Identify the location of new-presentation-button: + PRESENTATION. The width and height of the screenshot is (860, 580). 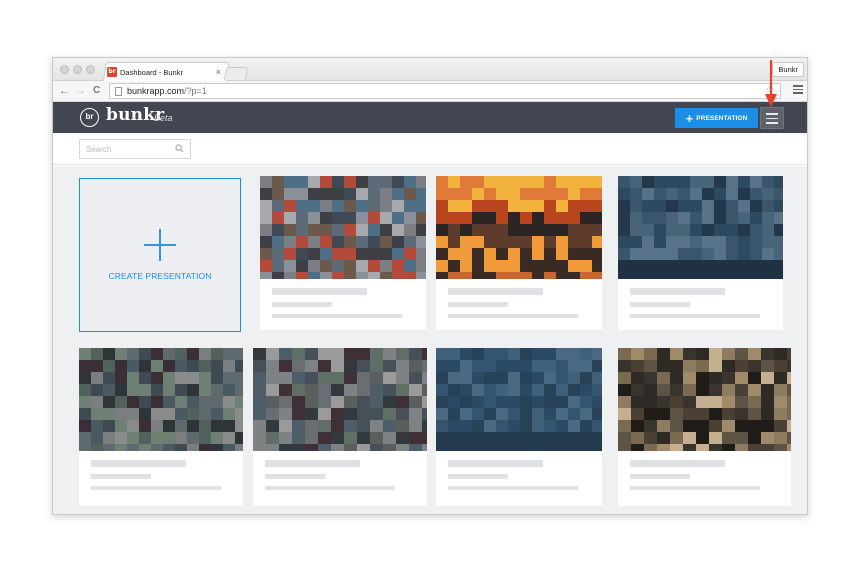
(716, 118).